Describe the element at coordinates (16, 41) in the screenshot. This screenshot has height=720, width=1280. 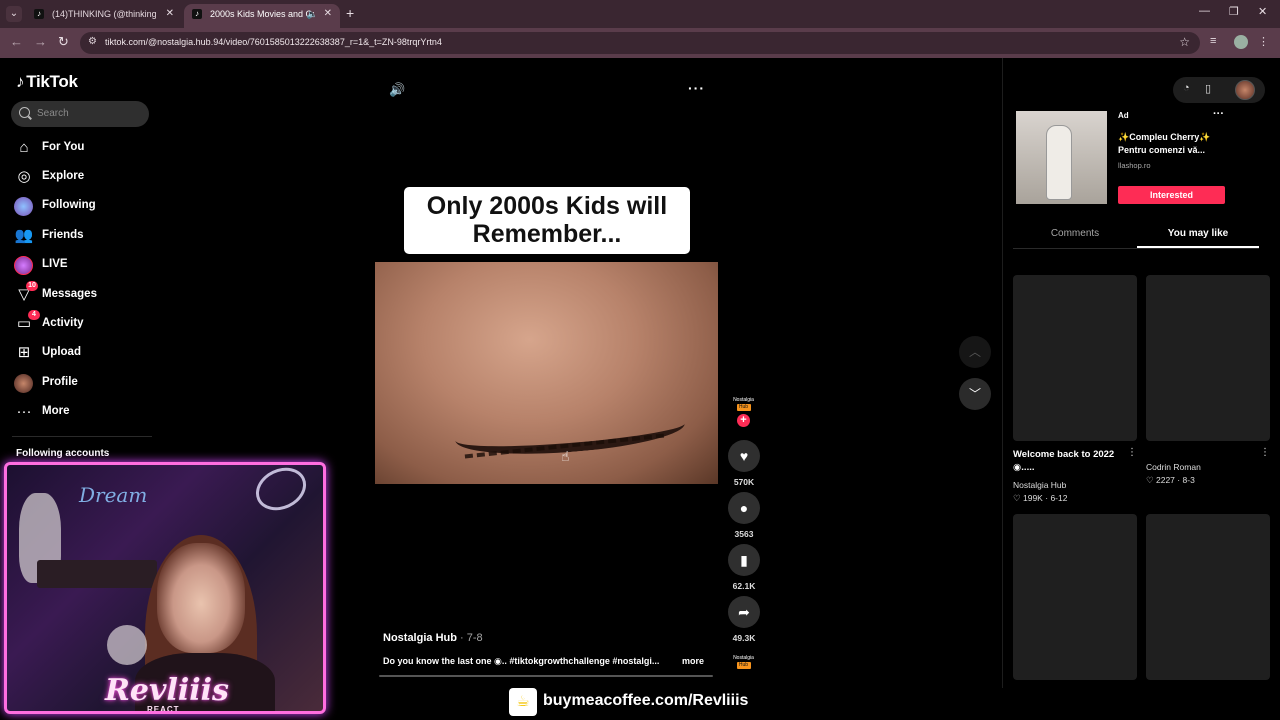
I see `back-arrow-icon: ←` at that location.